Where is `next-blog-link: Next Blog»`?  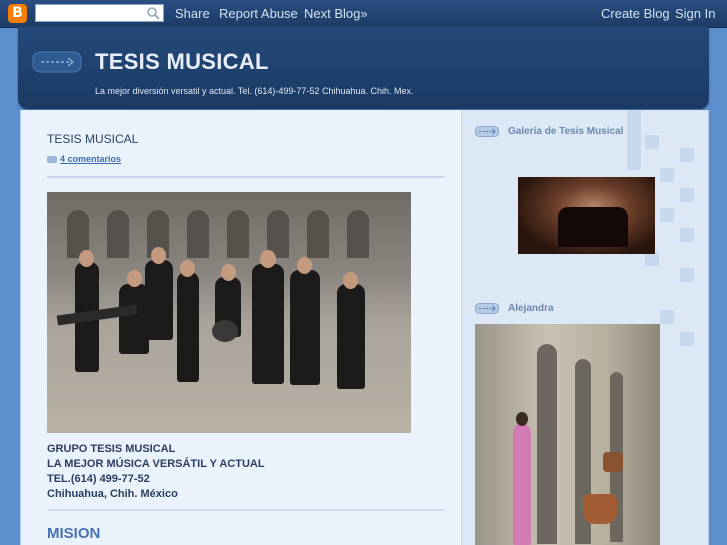
next-blog-link: Next Blog» is located at coordinates (336, 13).